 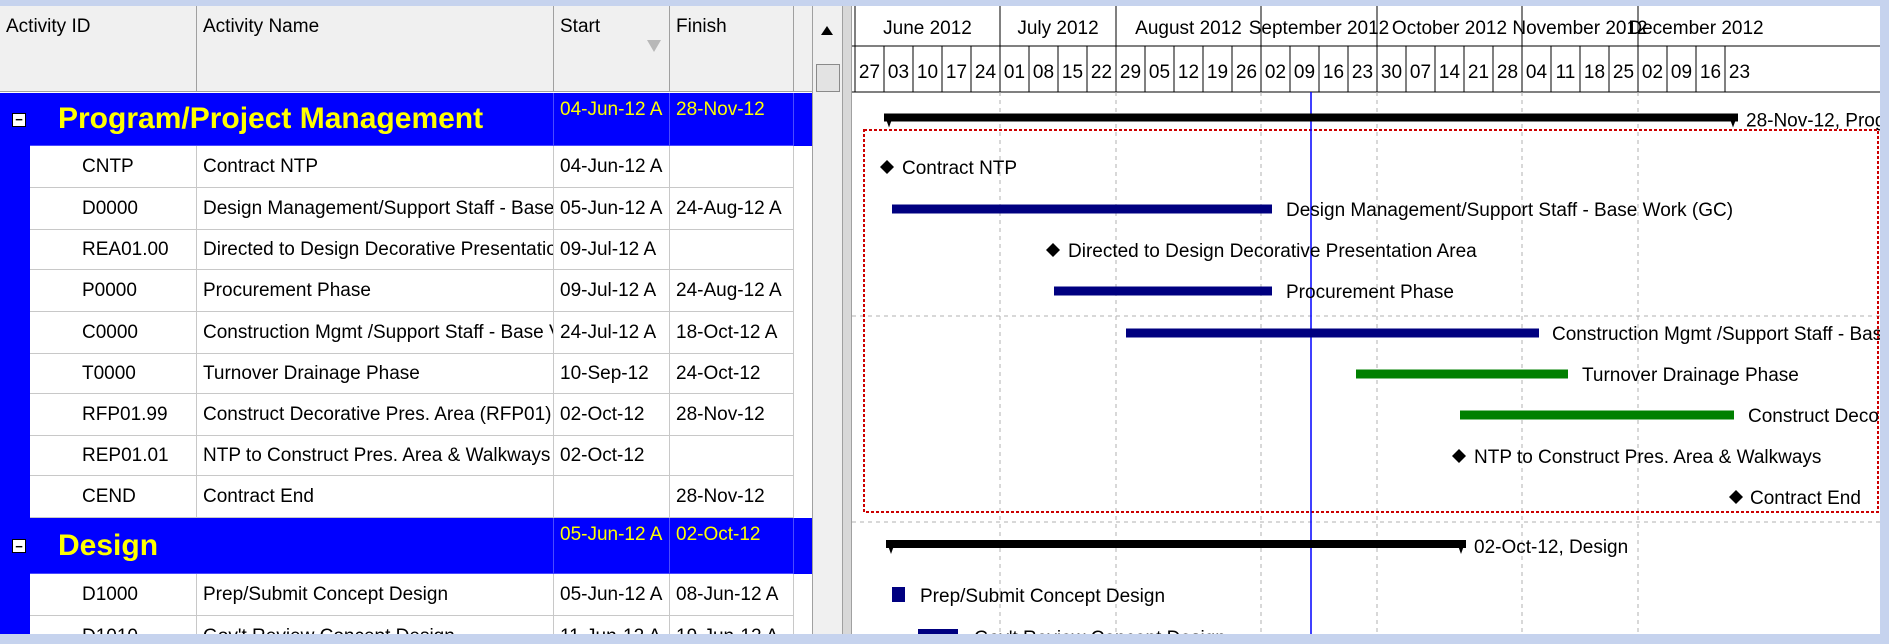 What do you see at coordinates (113, 333) in the screenshot?
I see `activity-id-cell: C0000` at bounding box center [113, 333].